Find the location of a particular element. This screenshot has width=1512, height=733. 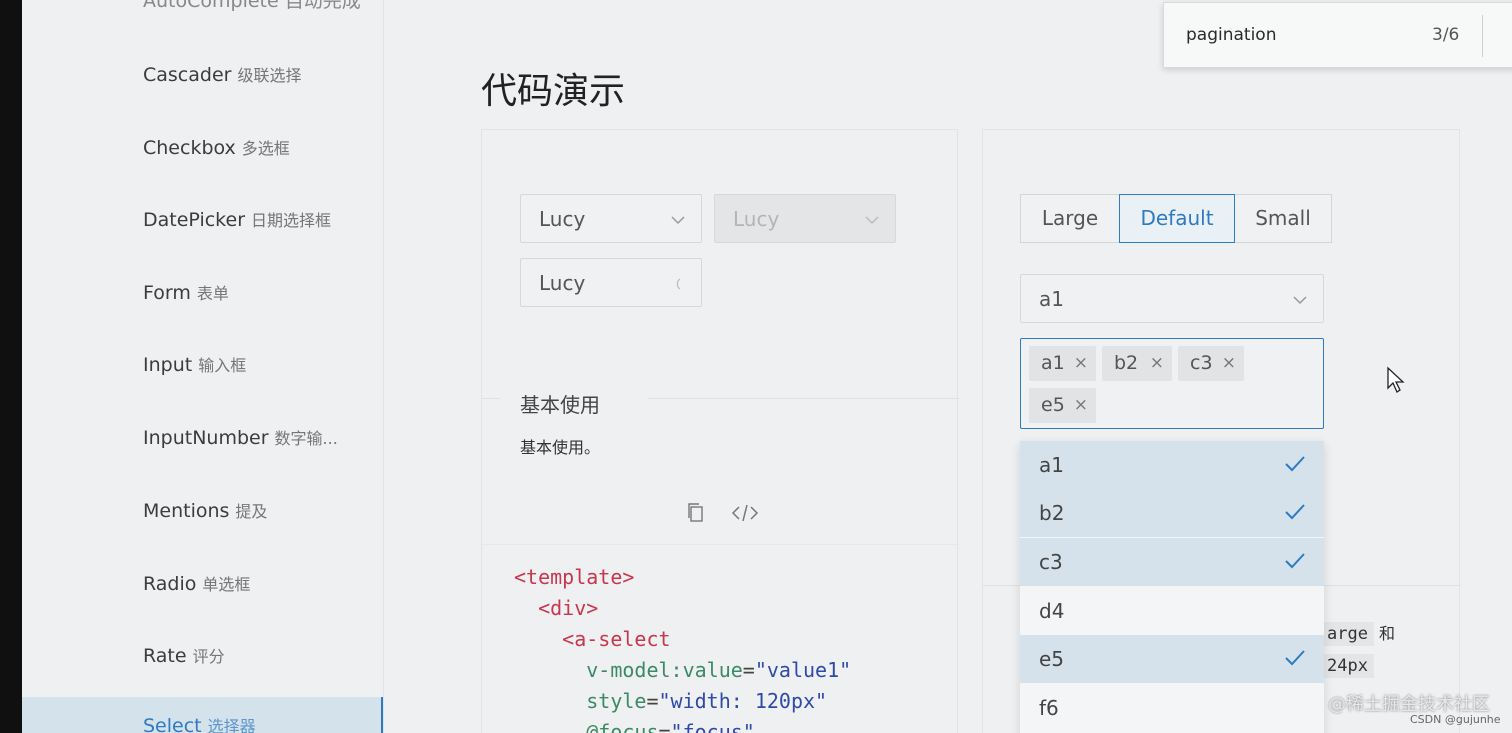

sidebar-item-sub: 提及 is located at coordinates (251, 511).